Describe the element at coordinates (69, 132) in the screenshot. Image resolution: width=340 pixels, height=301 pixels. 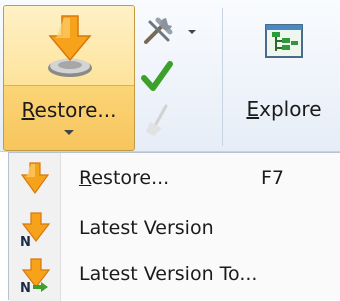
I see `restore-dropdown-arrow-icon` at that location.